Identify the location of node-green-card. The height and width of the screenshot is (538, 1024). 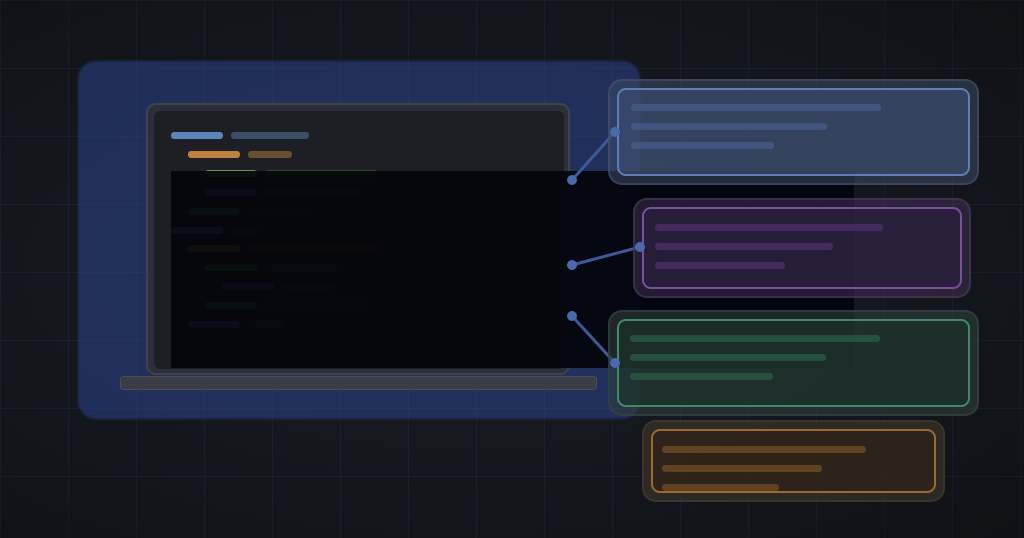
(615, 363).